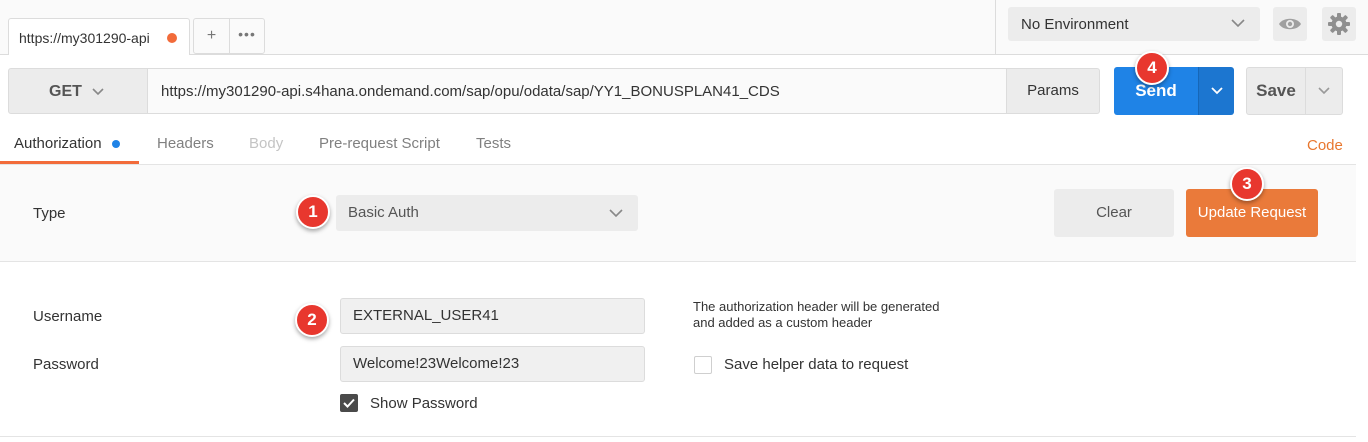  What do you see at coordinates (185, 143) in the screenshot?
I see `tab-headers: Headers` at bounding box center [185, 143].